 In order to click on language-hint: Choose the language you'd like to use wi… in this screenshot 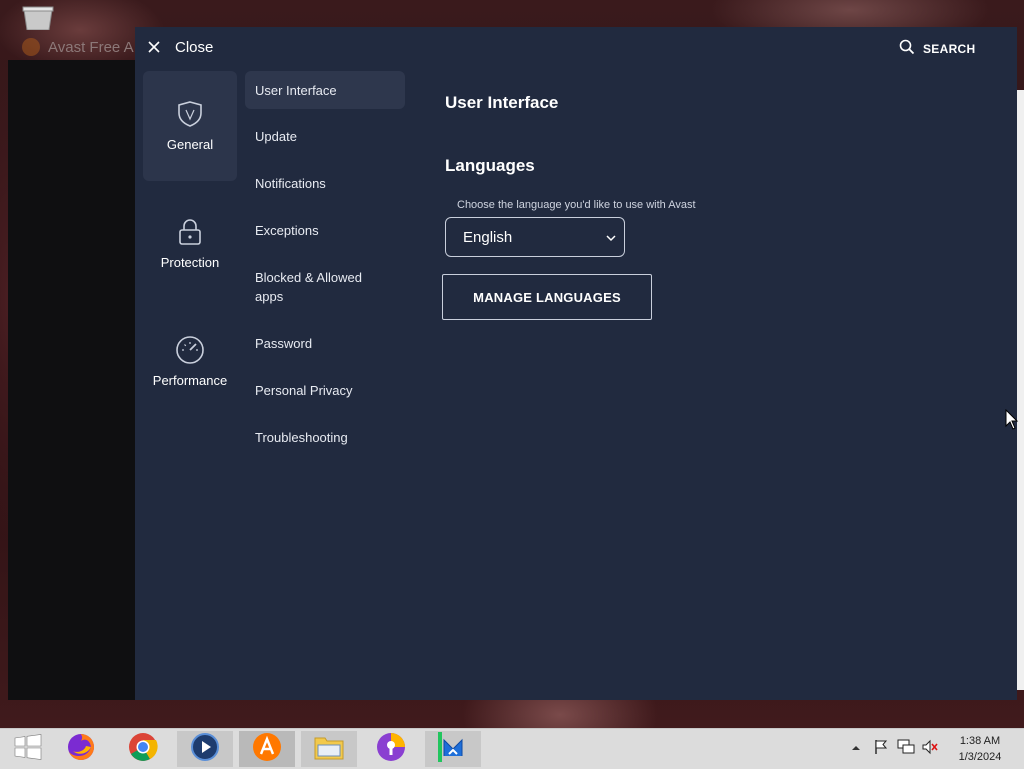, I will do `click(576, 205)`.